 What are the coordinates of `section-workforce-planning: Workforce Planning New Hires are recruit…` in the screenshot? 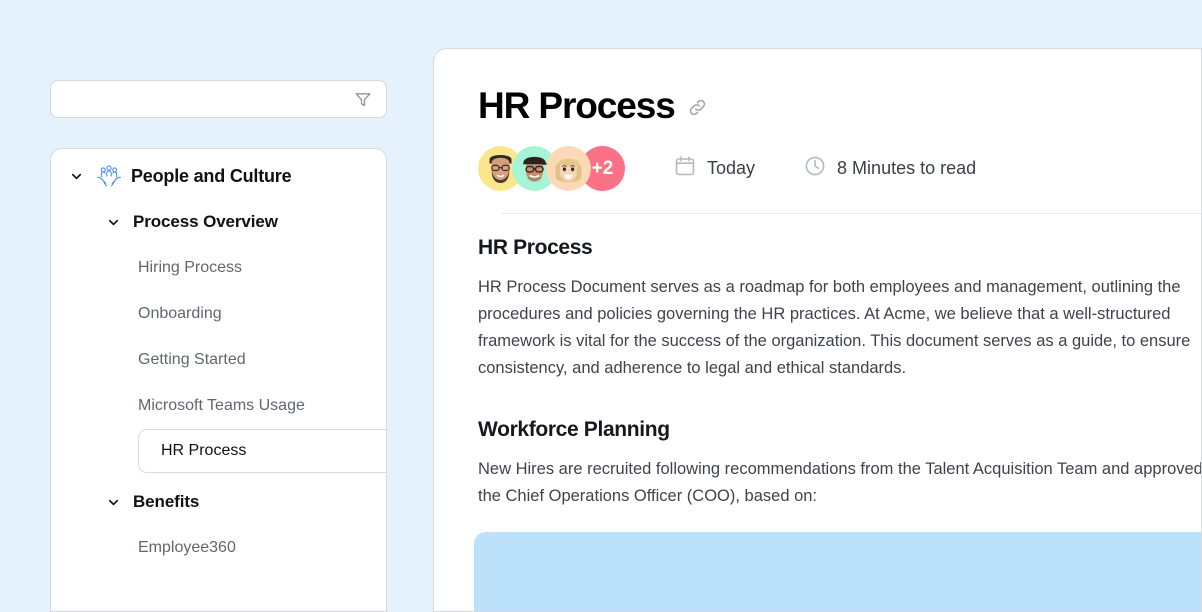 It's located at (839, 464).